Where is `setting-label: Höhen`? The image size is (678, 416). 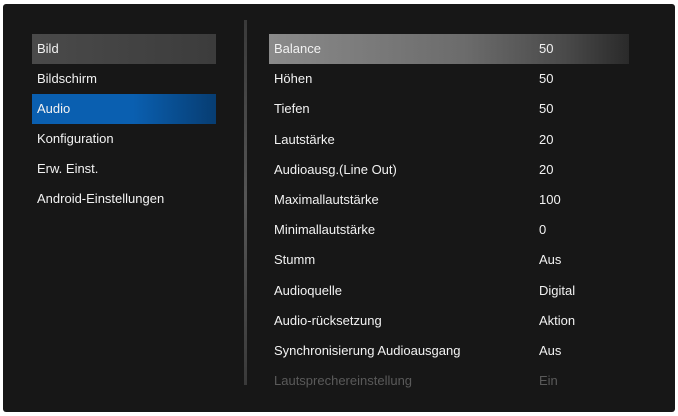
setting-label: Höhen is located at coordinates (293, 79).